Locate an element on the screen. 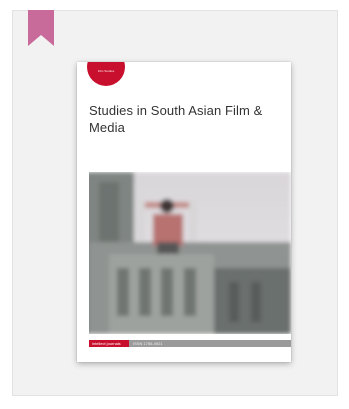 This screenshot has height=409, width=349. footer-brand: intellect journals is located at coordinates (106, 343).